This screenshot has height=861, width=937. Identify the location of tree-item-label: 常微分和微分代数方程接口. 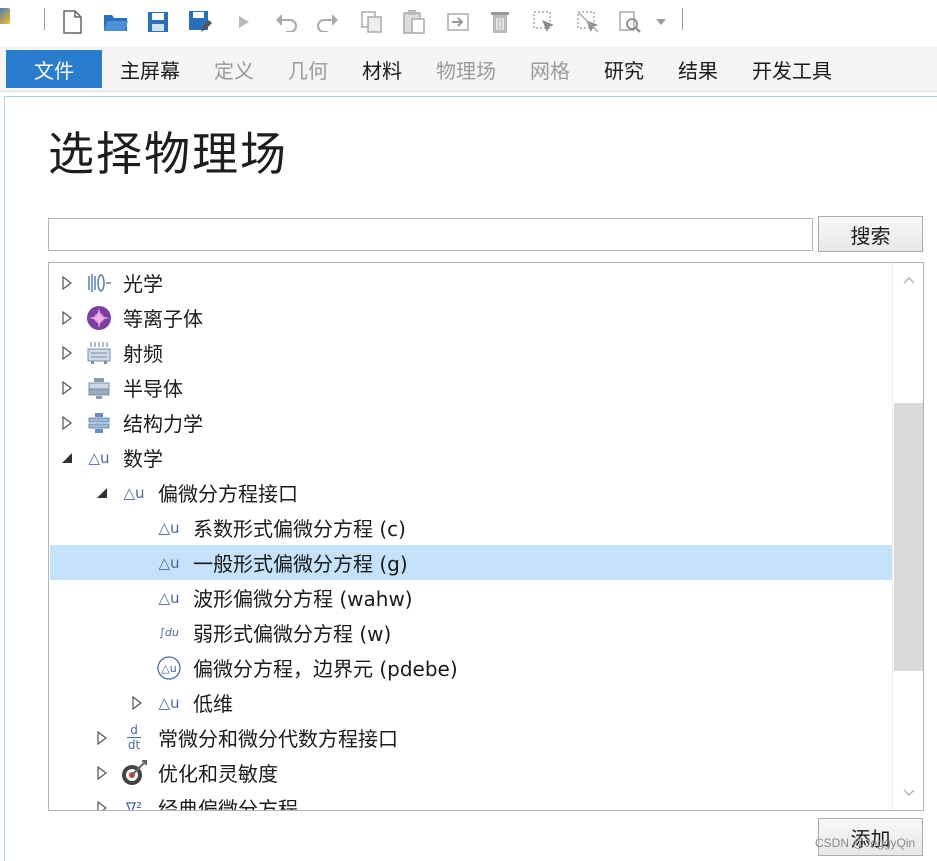
(278, 739).